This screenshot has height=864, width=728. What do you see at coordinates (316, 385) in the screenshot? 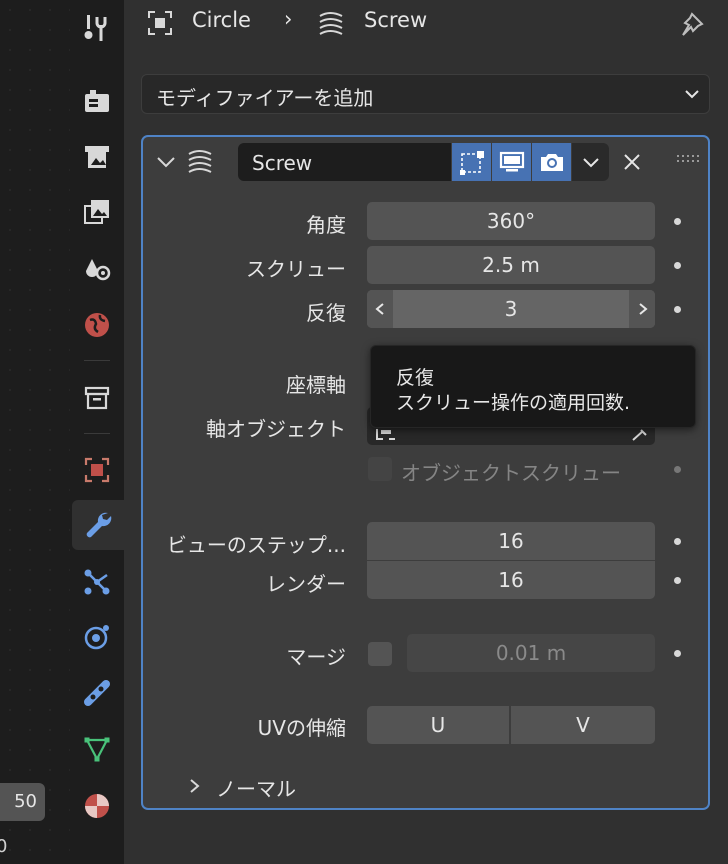
I see `axis-label: 座標軸` at bounding box center [316, 385].